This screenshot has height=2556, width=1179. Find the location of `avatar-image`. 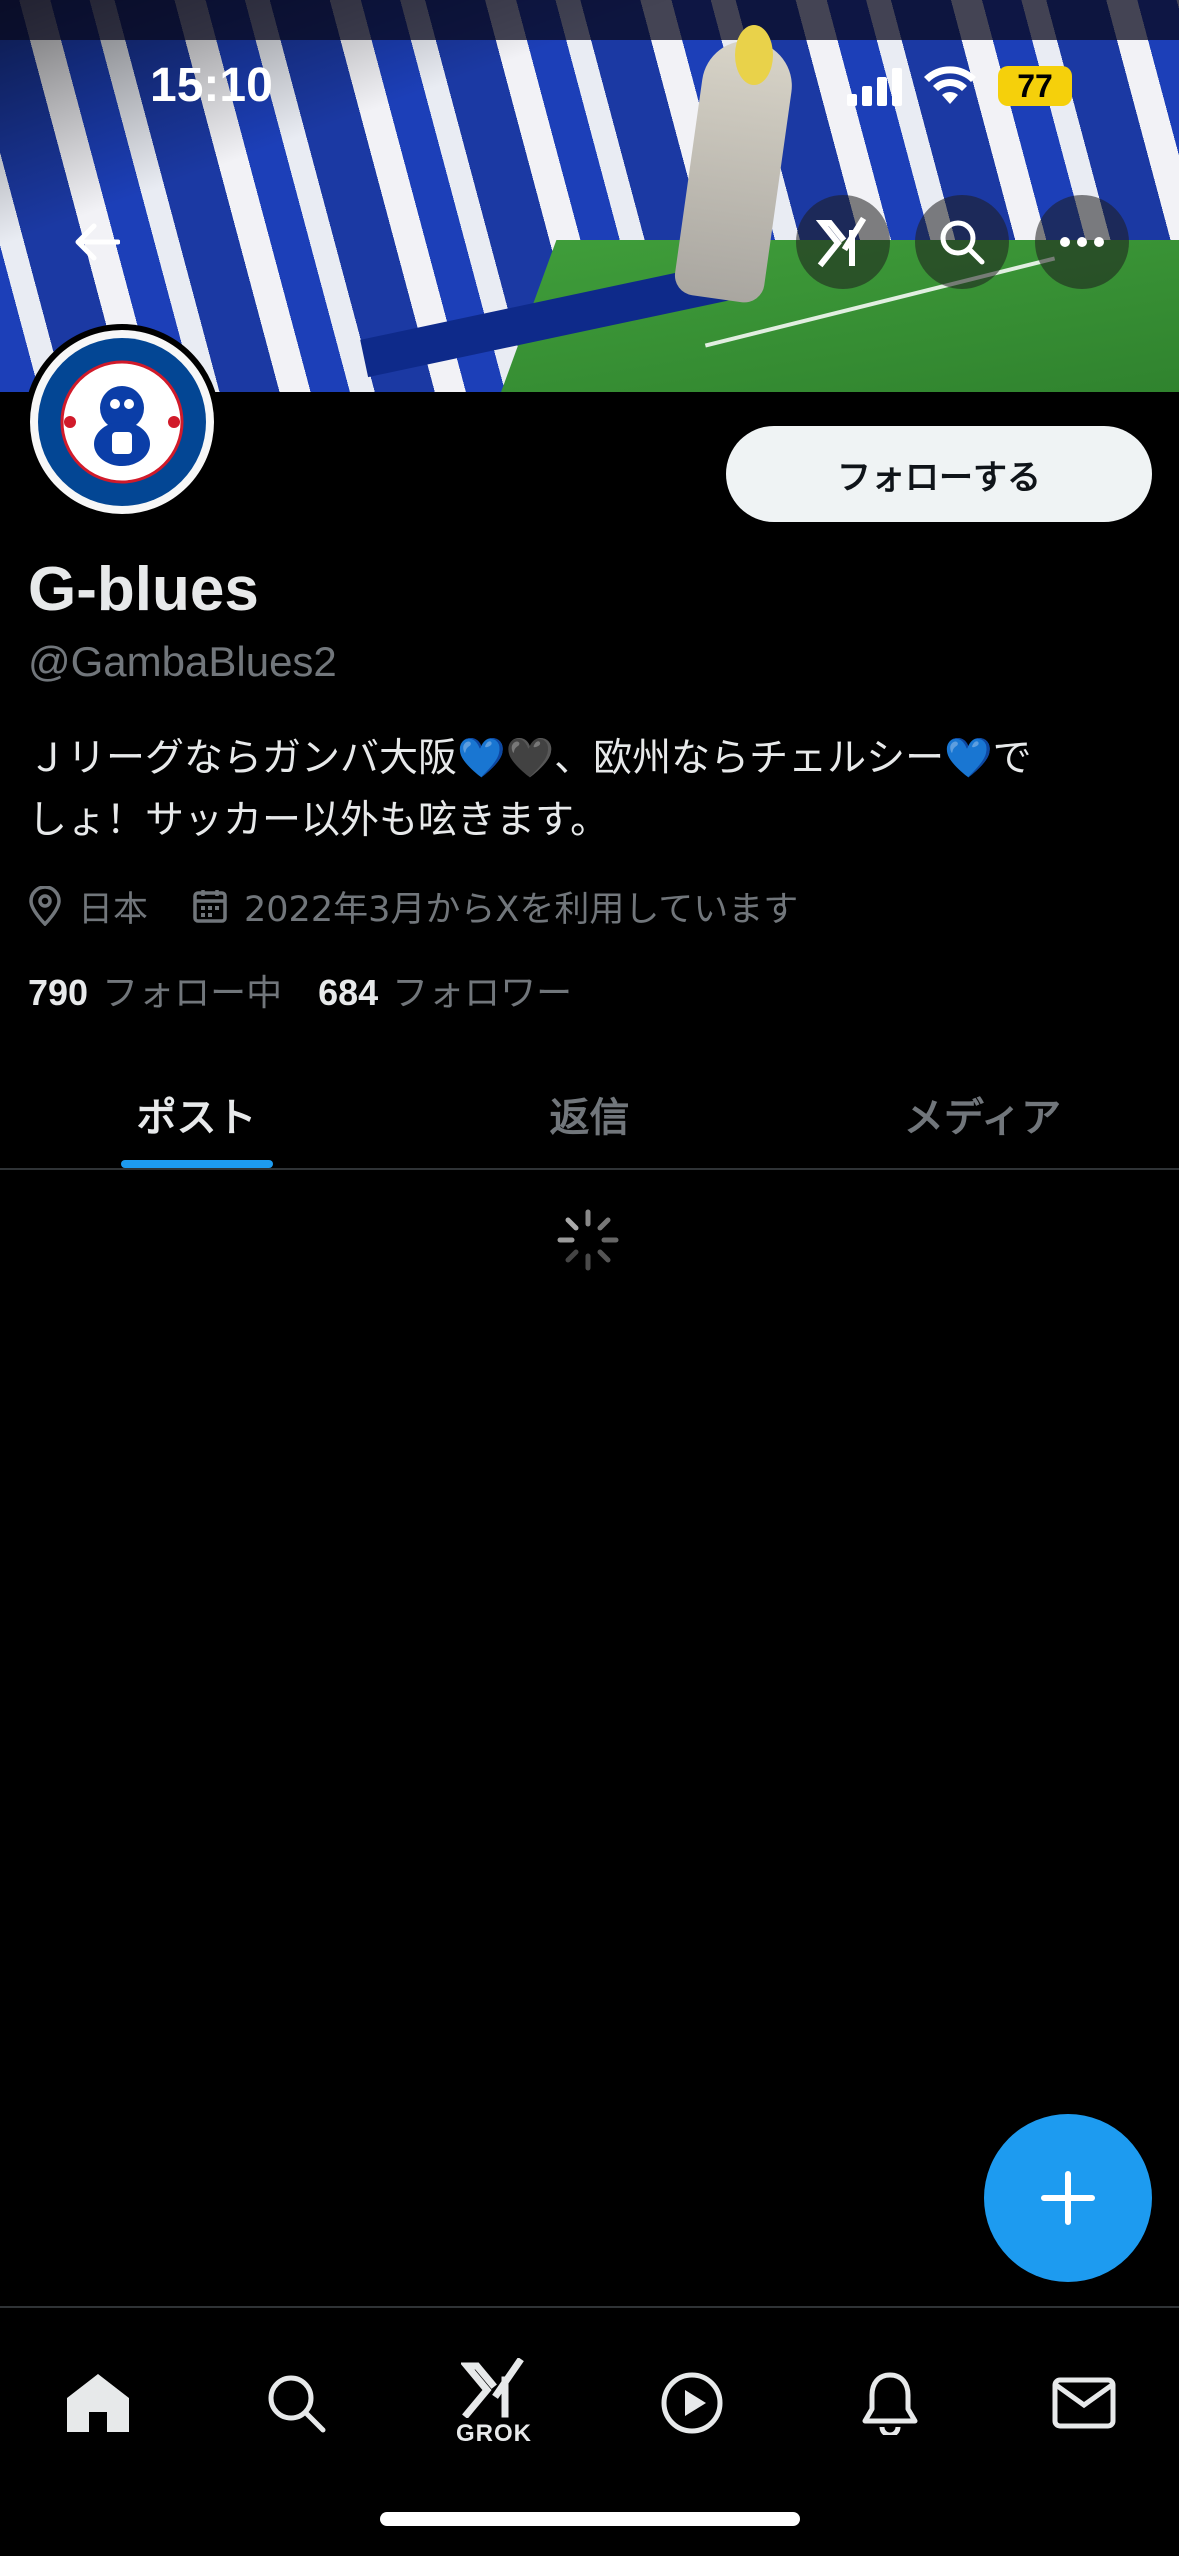

avatar-image is located at coordinates (122, 422).